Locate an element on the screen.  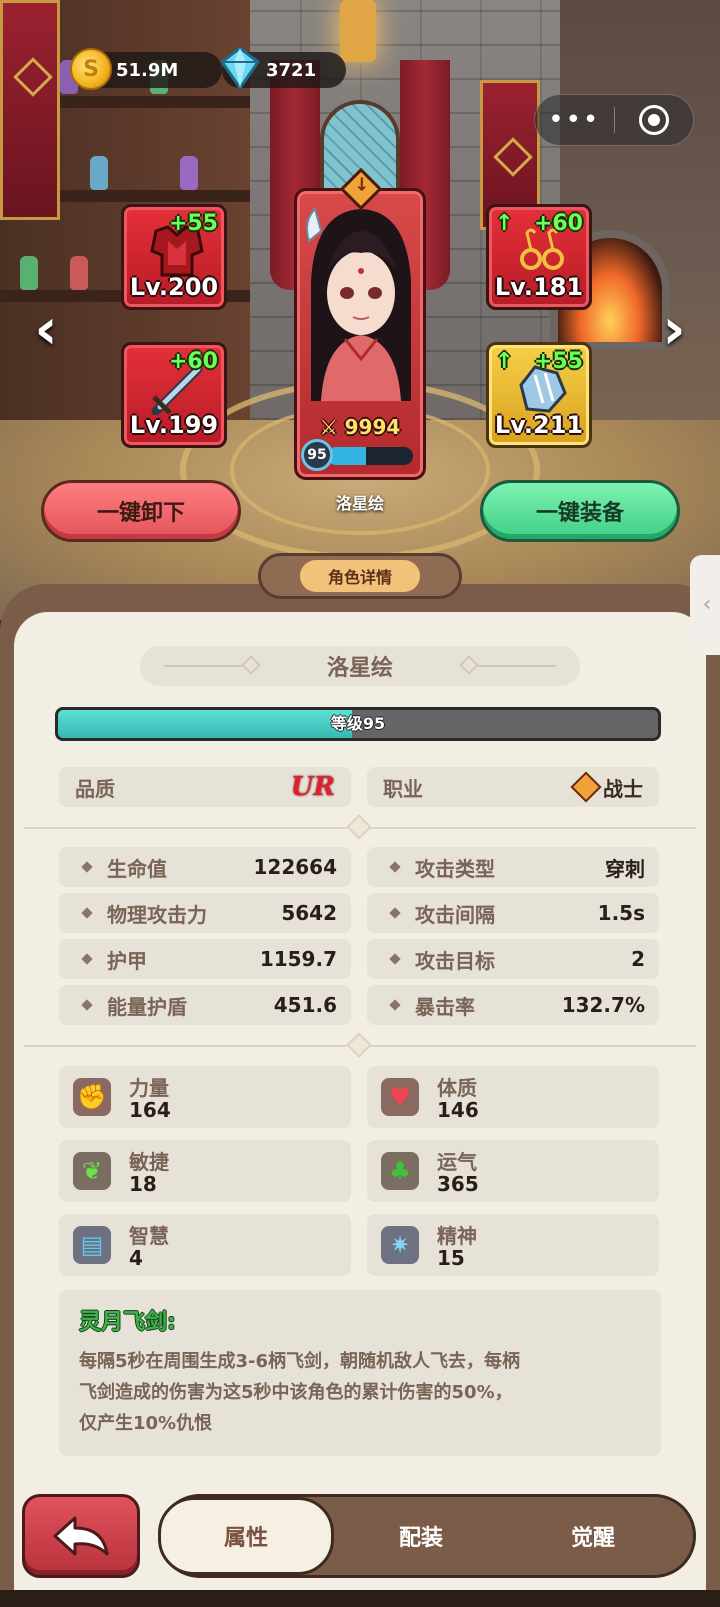
stat-row: 物理攻击力 5642 is located at coordinates (205, 913).